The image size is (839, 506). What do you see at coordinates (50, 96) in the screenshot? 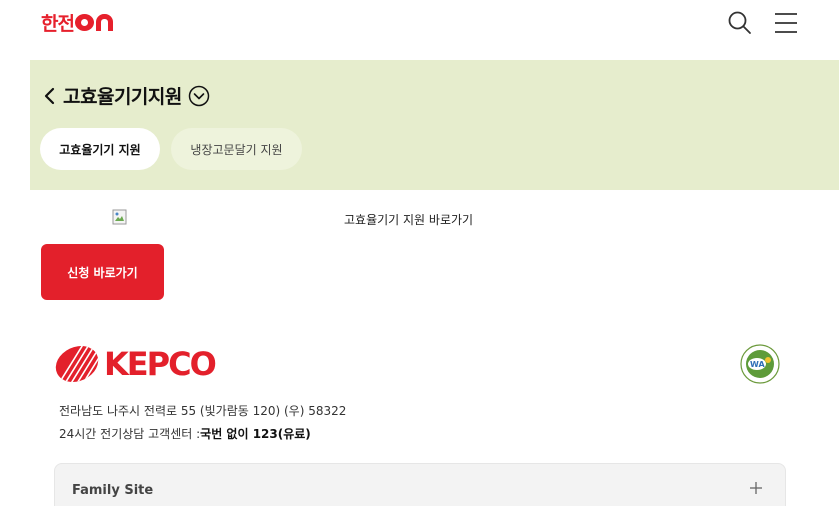
I see `chevron-left-icon` at bounding box center [50, 96].